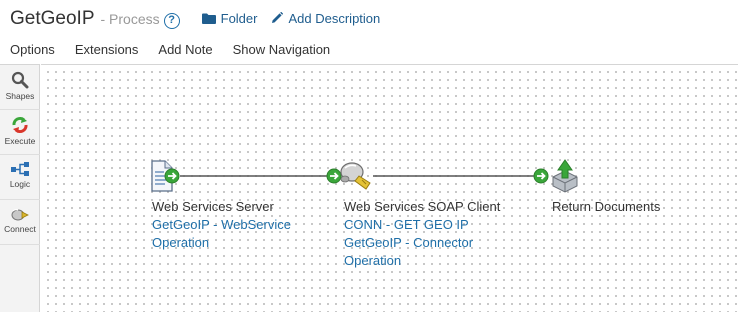  I want to click on shape-title: Web Services Server, so click(213, 206).